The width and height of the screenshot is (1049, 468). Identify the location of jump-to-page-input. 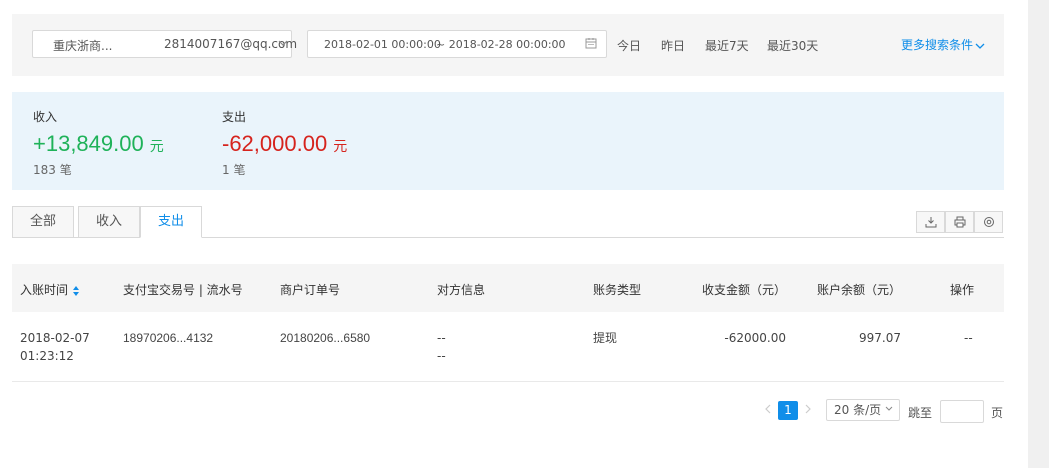
(962, 411).